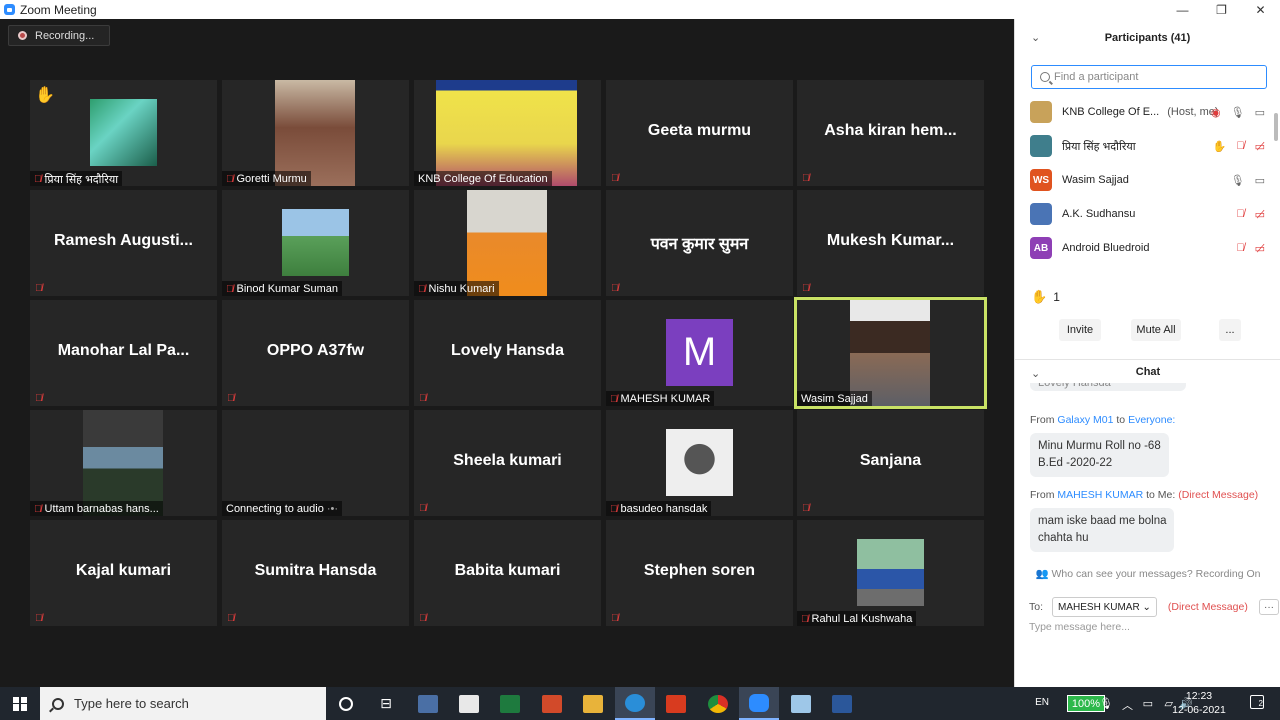 This screenshot has width=1280, height=720. I want to click on video-tile: Ramesh Augusti... 🎙̸, so click(123, 243).